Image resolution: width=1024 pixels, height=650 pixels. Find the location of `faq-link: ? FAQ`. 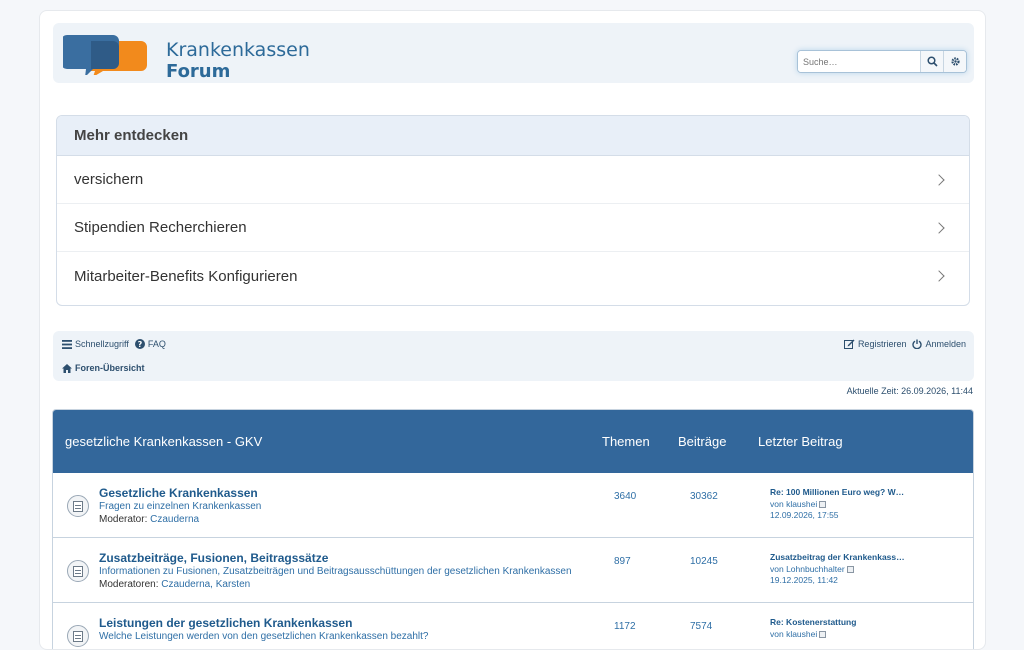

faq-link: ? FAQ is located at coordinates (150, 344).